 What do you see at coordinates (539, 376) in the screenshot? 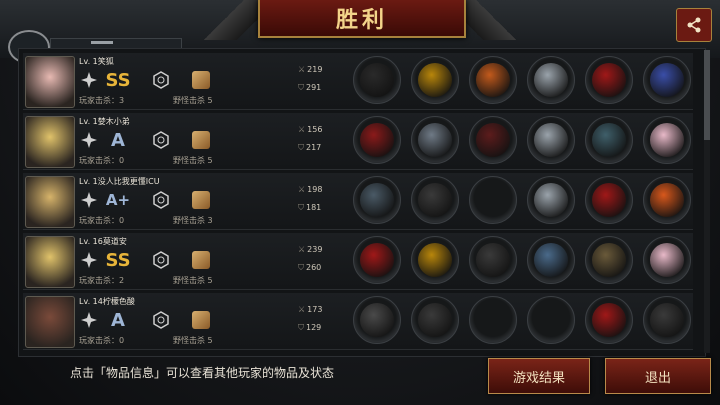
I see `game-result-button: 游戏结果` at bounding box center [539, 376].